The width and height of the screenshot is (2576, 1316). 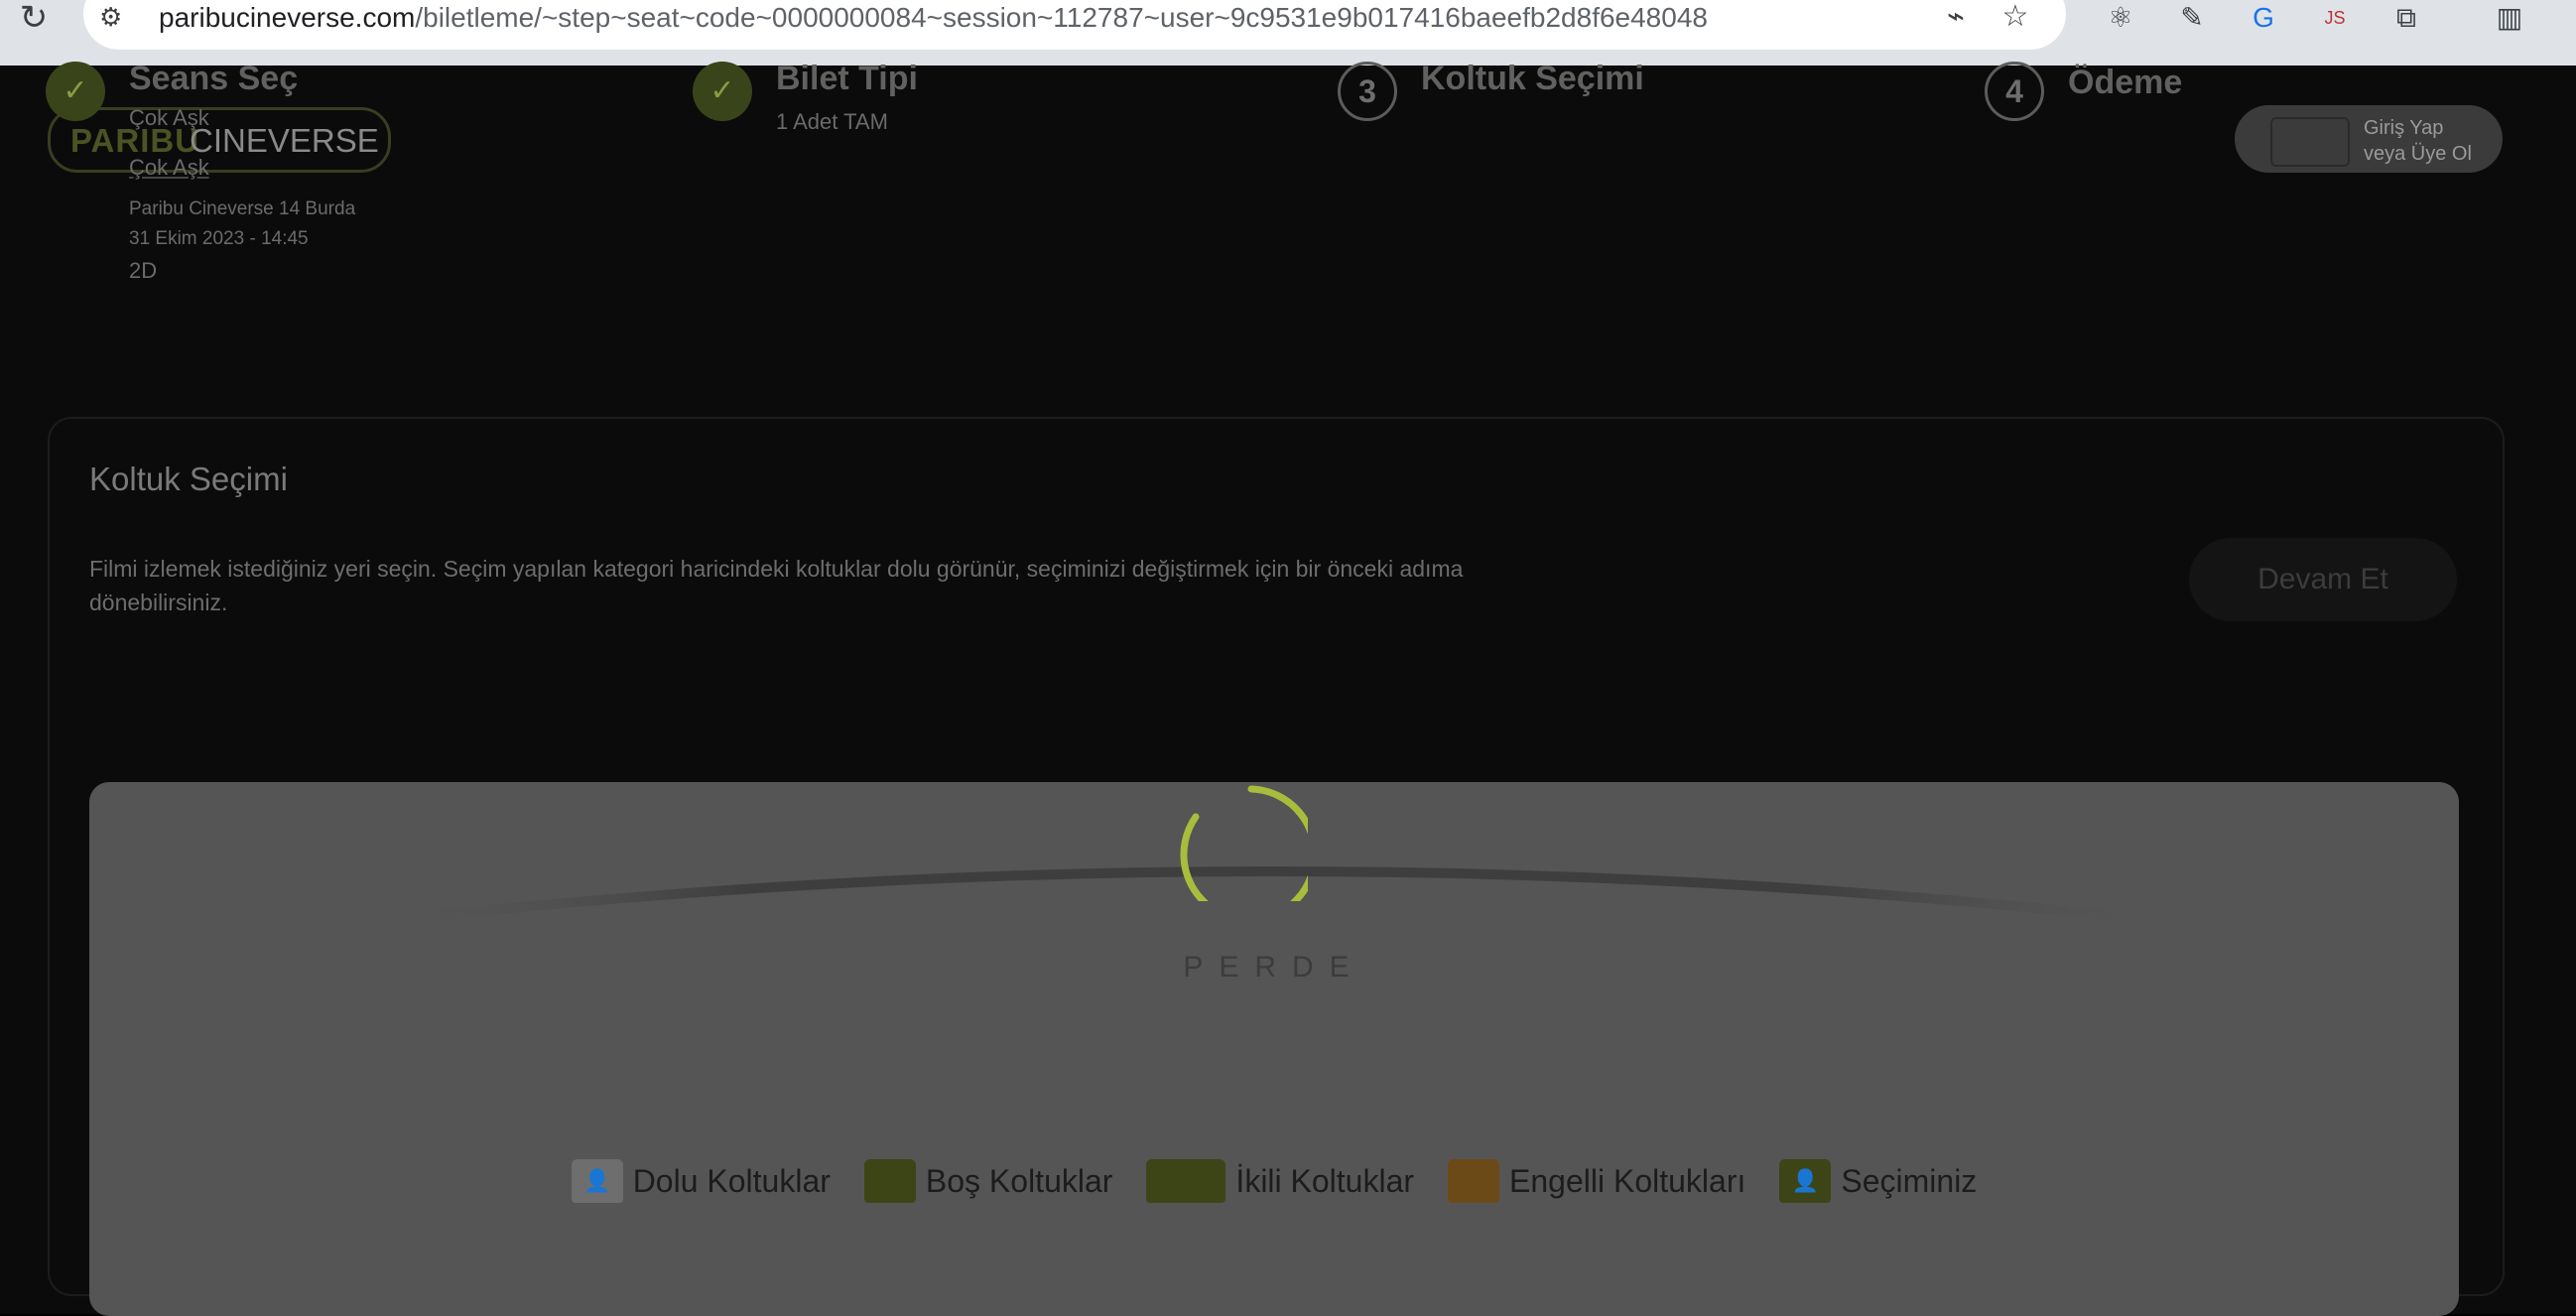 I want to click on legend-label: Seçiminiz, so click(x=1910, y=1180).